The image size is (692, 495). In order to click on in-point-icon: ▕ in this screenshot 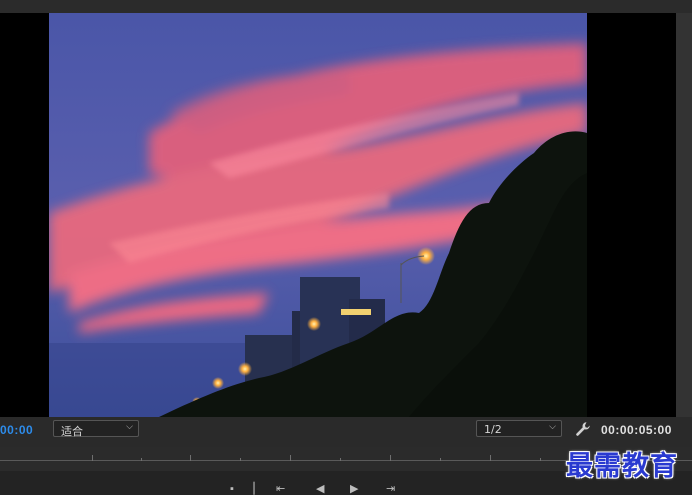, I will do `click(250, 489)`.